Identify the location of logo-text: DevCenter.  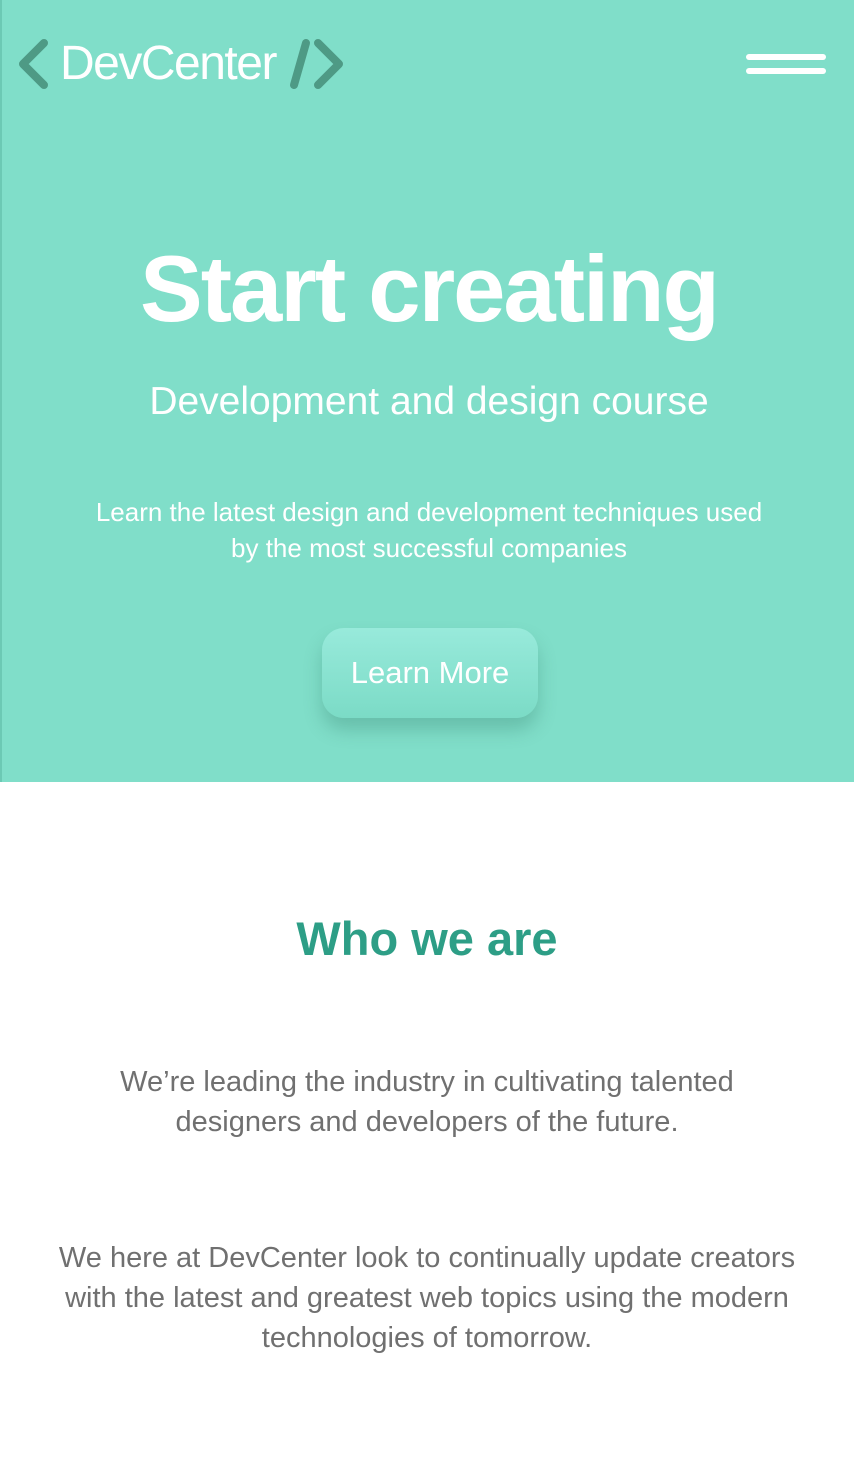
(168, 63).